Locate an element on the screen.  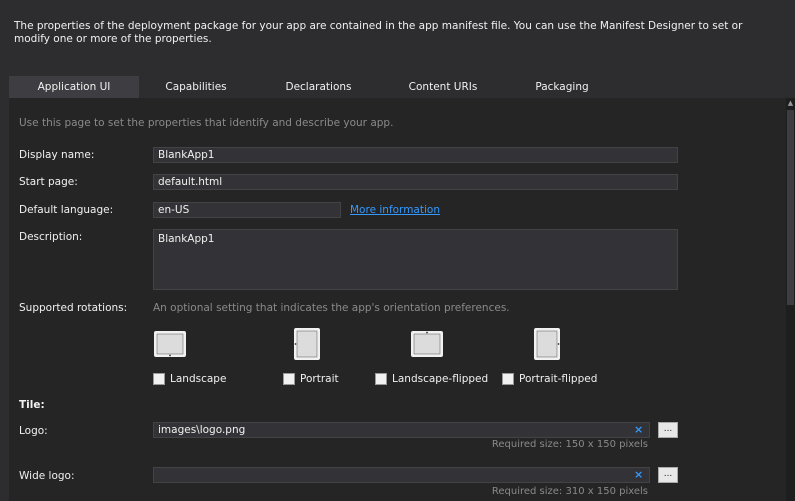
landscape-flipped-checkbox is located at coordinates (381, 378).